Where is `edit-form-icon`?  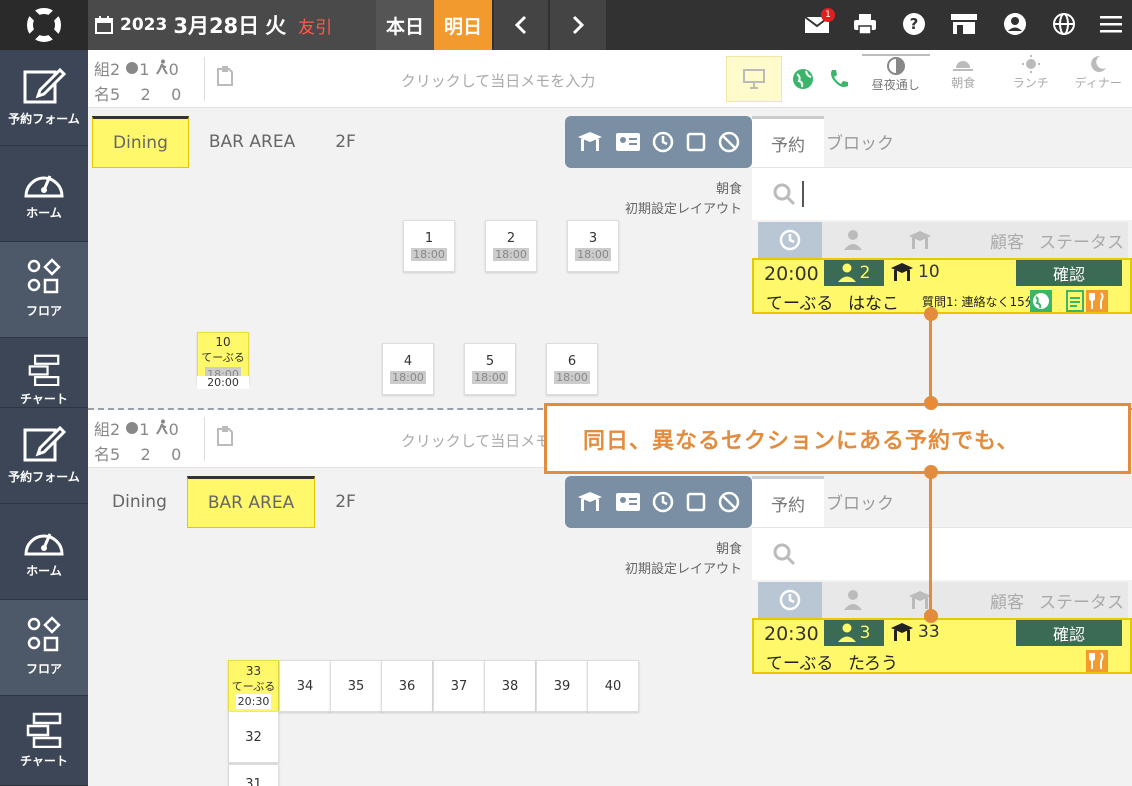
edit-form-icon is located at coordinates (44, 85).